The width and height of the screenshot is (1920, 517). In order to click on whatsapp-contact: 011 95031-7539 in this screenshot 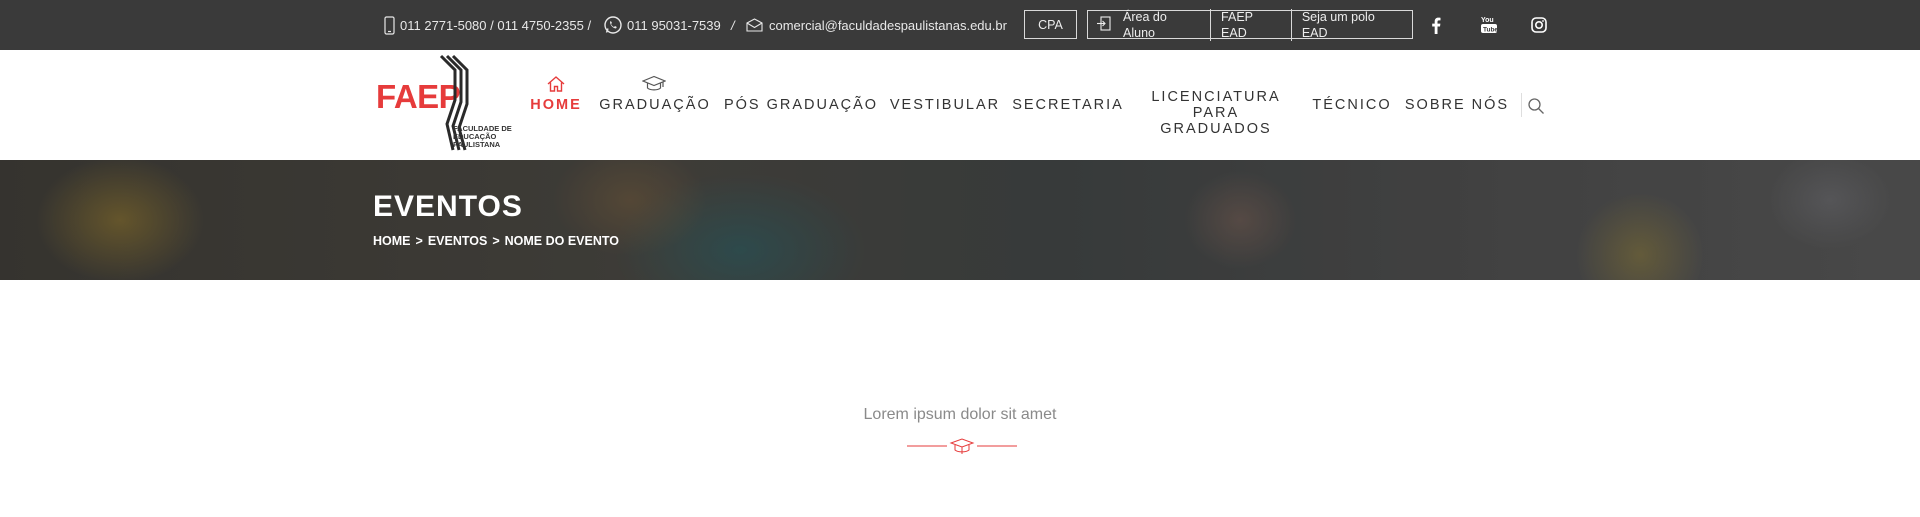, I will do `click(662, 25)`.